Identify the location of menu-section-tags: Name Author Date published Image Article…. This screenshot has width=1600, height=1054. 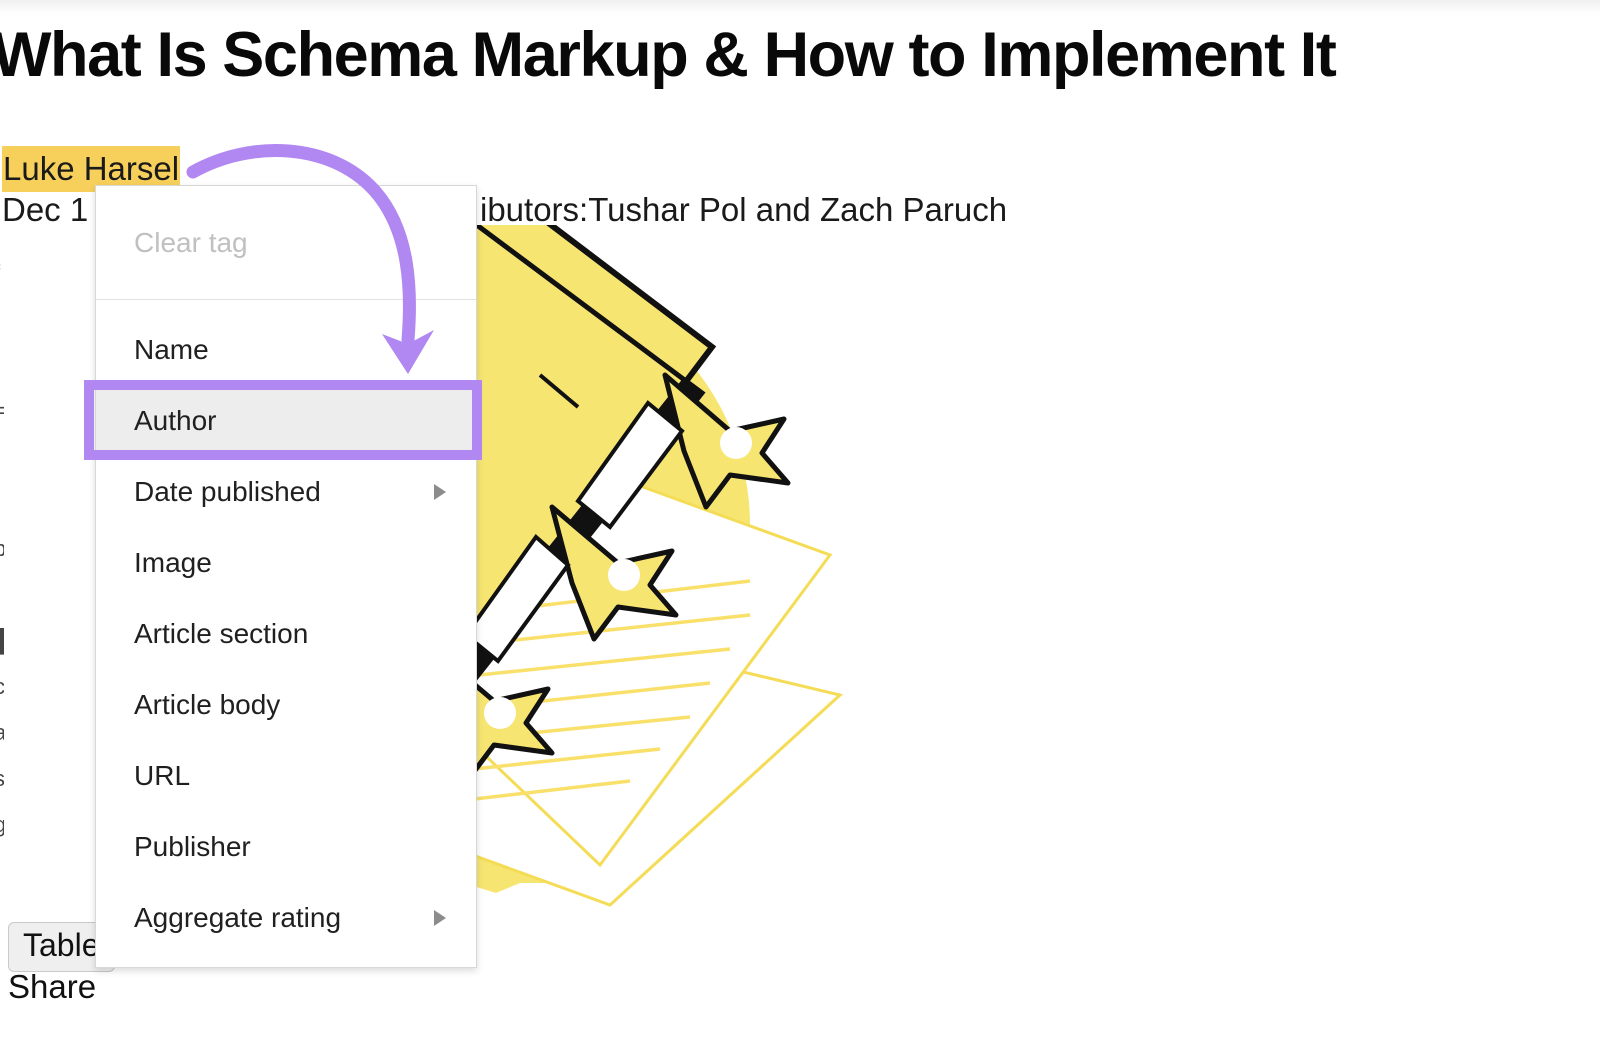
(286, 633).